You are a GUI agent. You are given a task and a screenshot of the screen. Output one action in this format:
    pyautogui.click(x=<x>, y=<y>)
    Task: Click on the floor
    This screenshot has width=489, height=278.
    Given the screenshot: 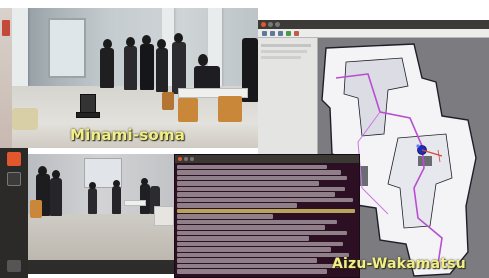 What is the action you would take?
    pyautogui.click(x=101, y=237)
    